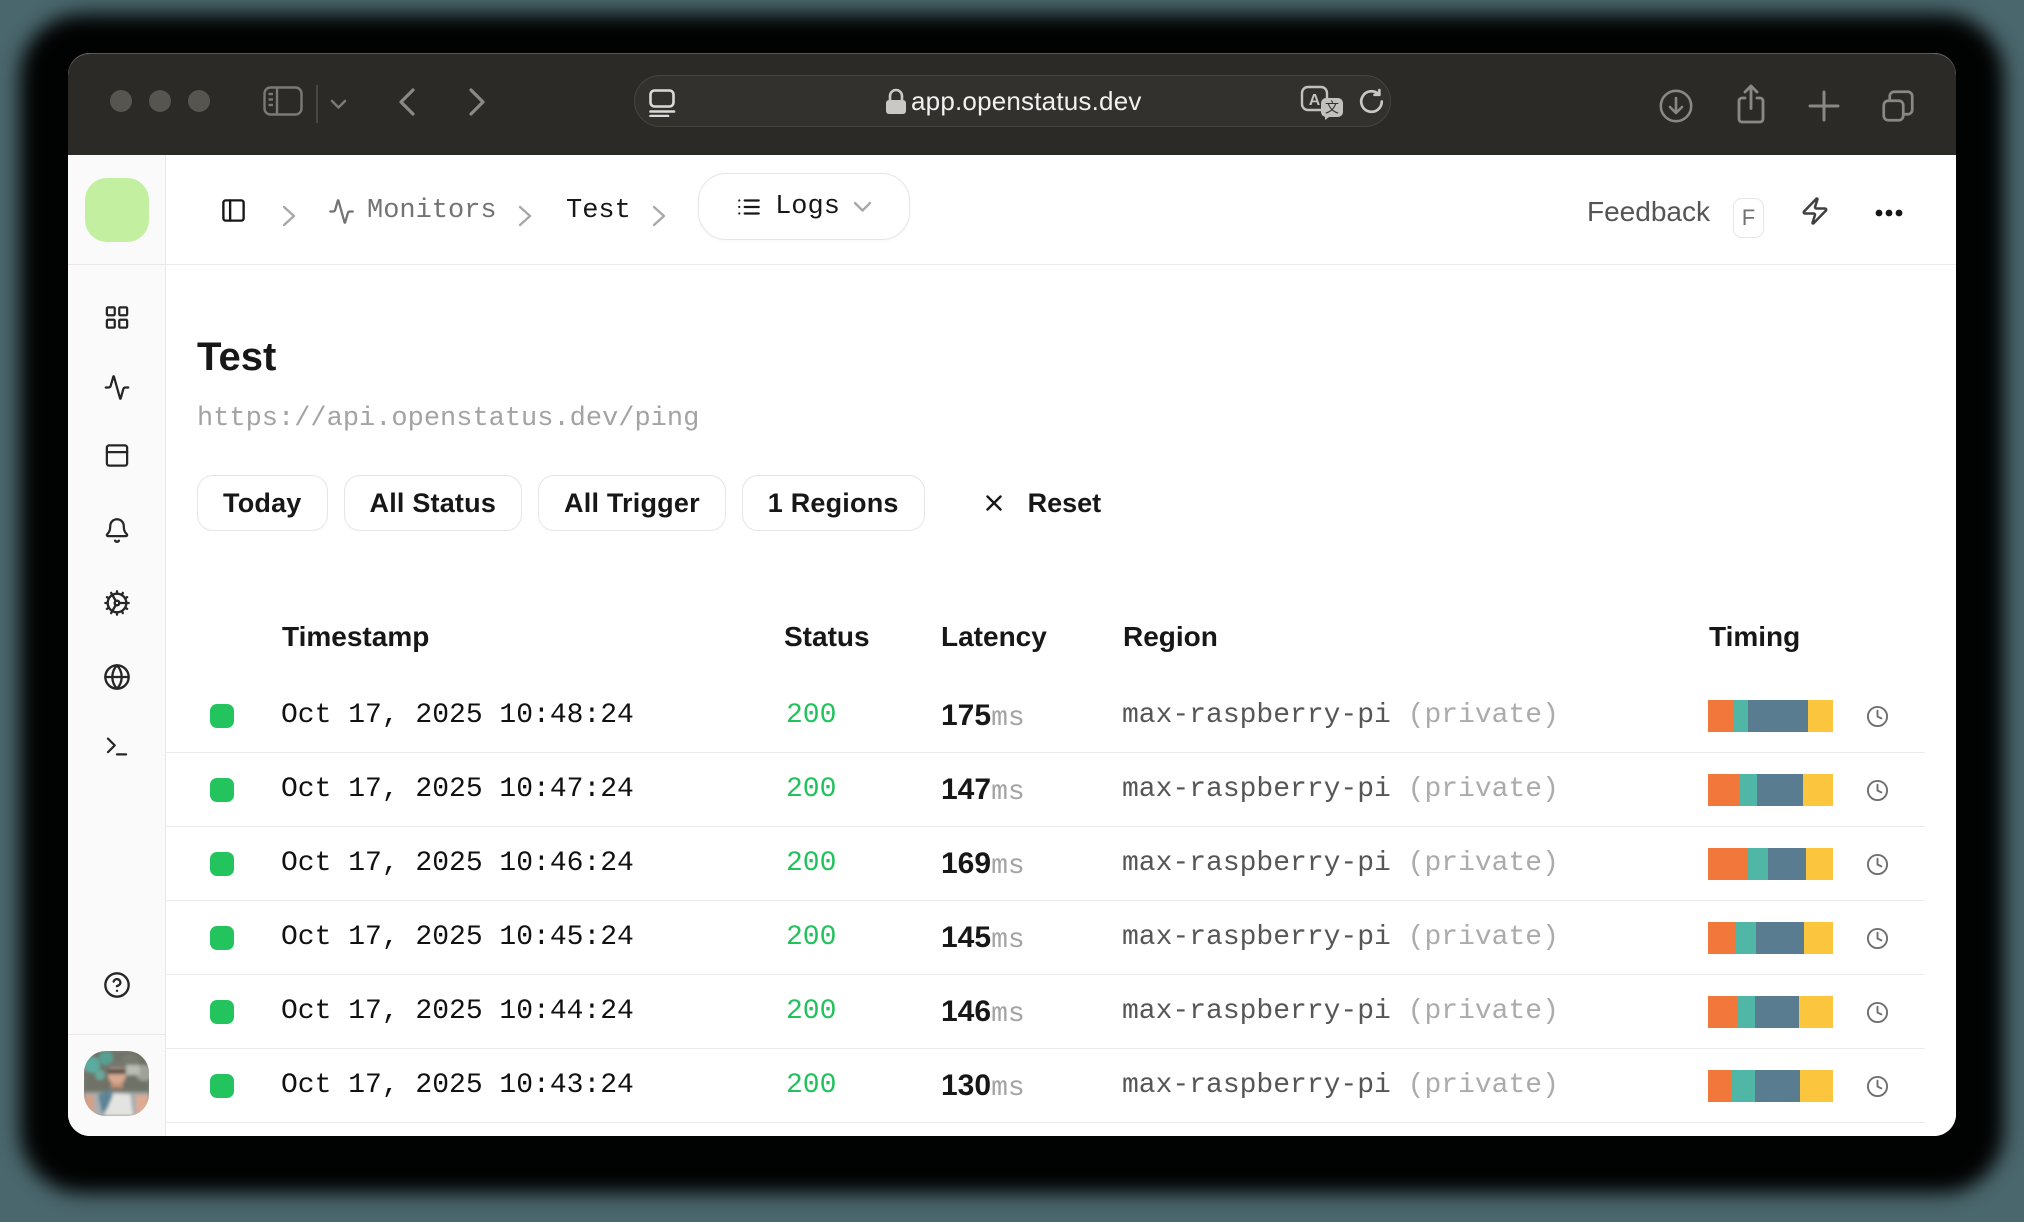 Image resolution: width=2024 pixels, height=1222 pixels. I want to click on svg-text: 文, so click(1332, 108).